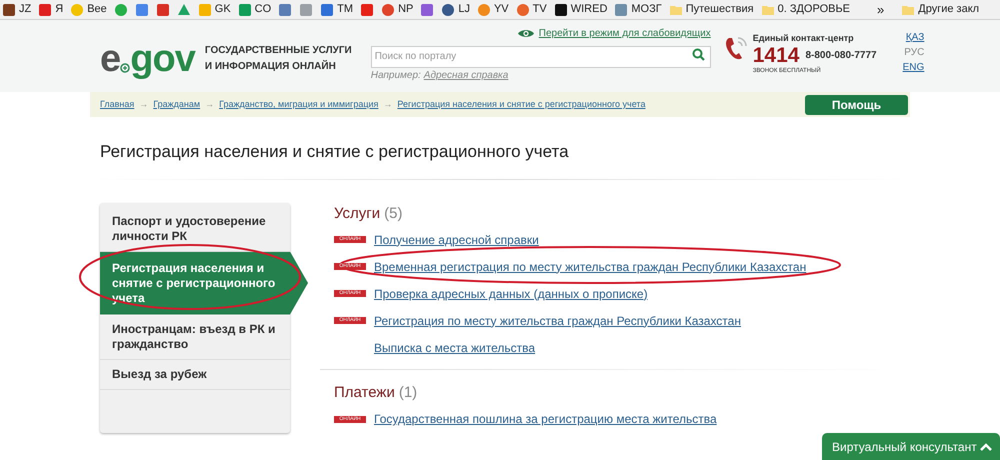 The width and height of the screenshot is (1000, 460). Describe the element at coordinates (456, 239) in the screenshot. I see `service-link: Получение адресной справки` at that location.